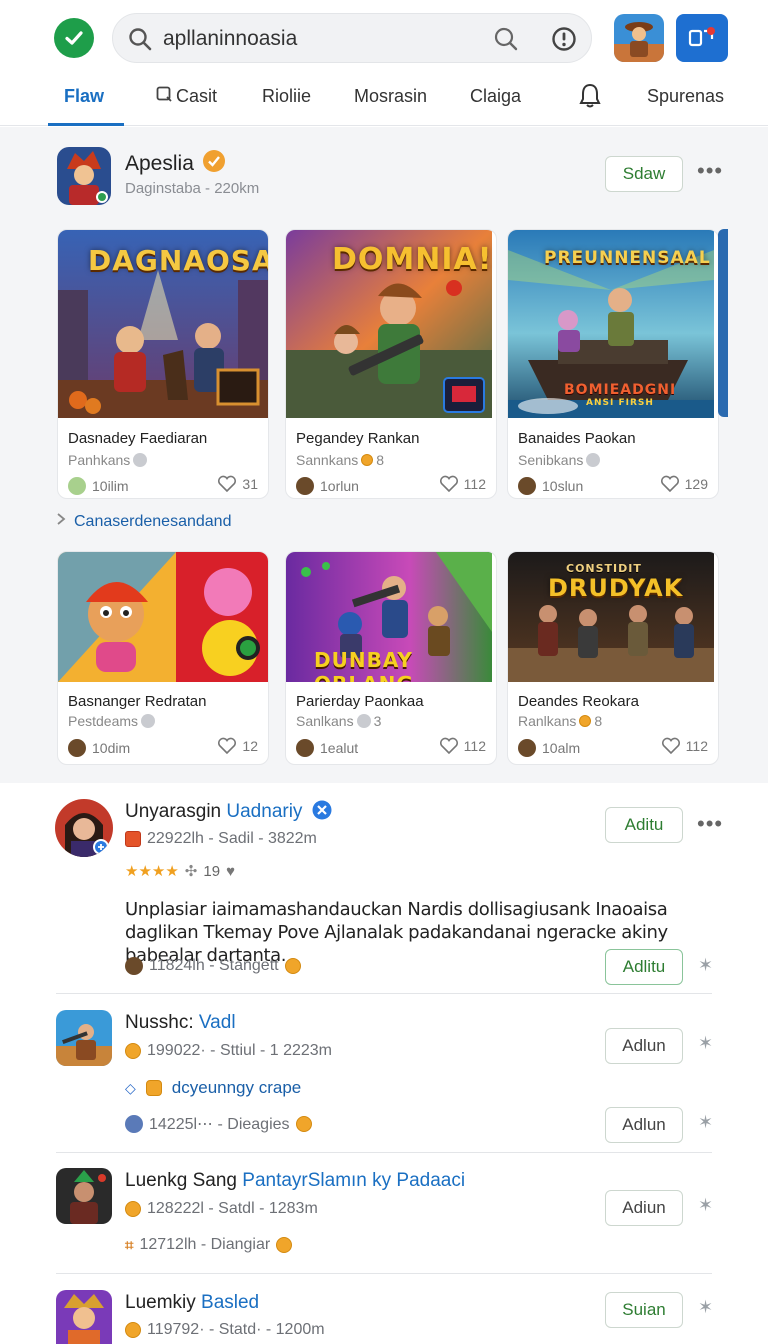 The image size is (768, 1344). What do you see at coordinates (323, 39) in the screenshot?
I see `search-input` at bounding box center [323, 39].